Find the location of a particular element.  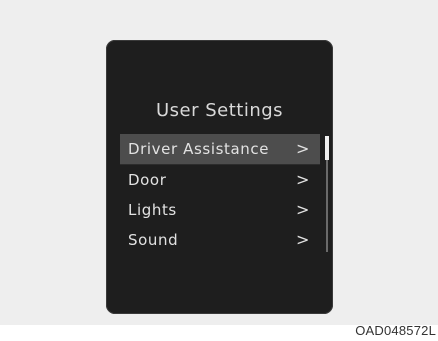

screen-title: User Settings is located at coordinates (219, 110).